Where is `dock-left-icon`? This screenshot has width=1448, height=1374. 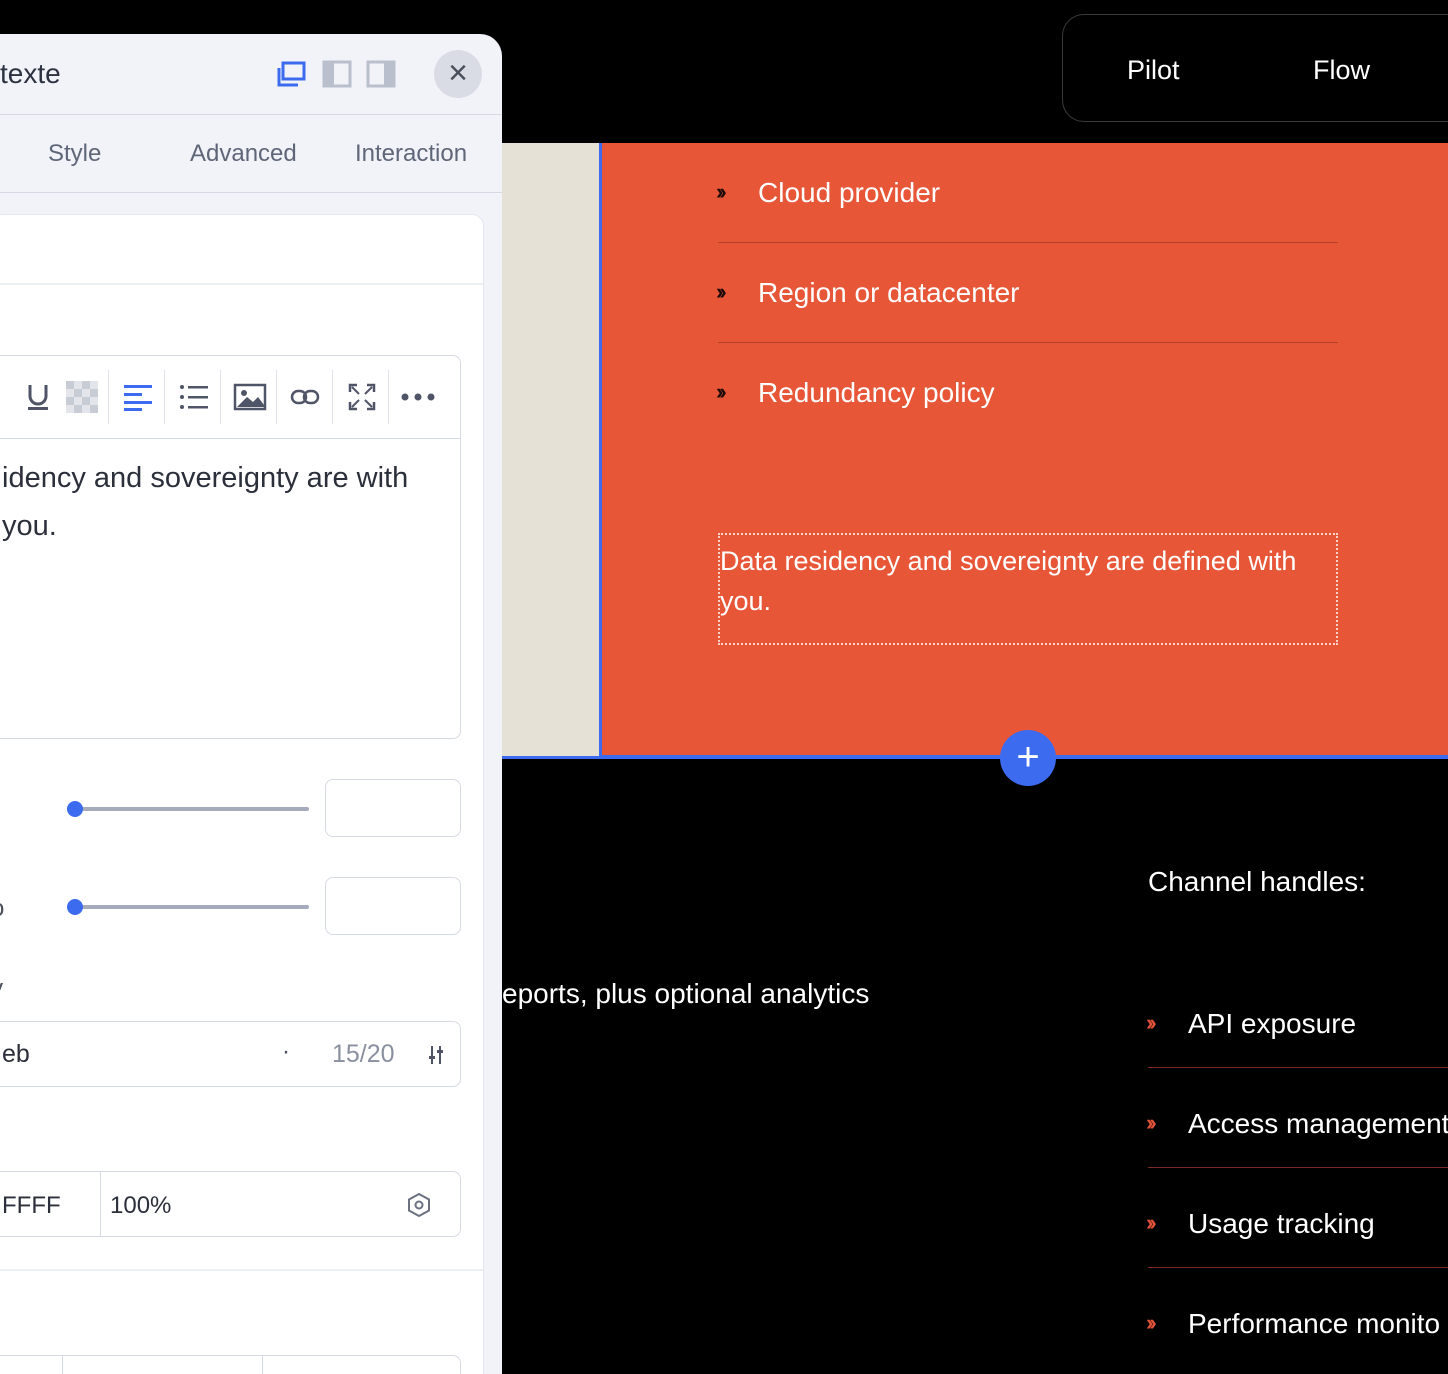 dock-left-icon is located at coordinates (337, 74).